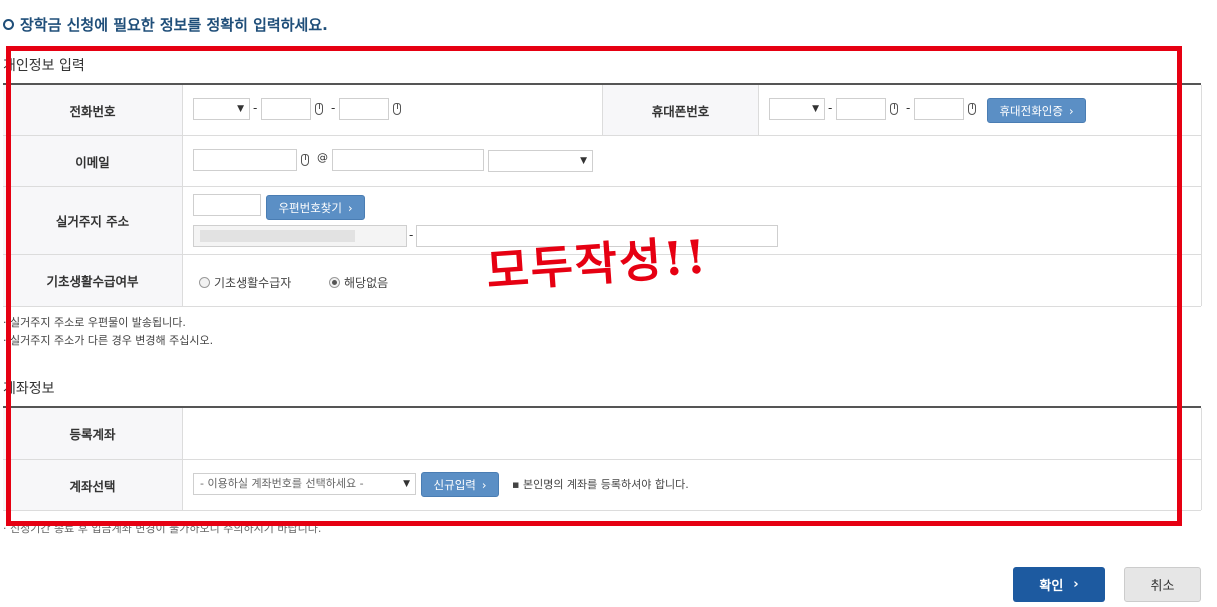  I want to click on note-item: · 실거주지 주소로 우편물이 발송됩니다., so click(94, 322).